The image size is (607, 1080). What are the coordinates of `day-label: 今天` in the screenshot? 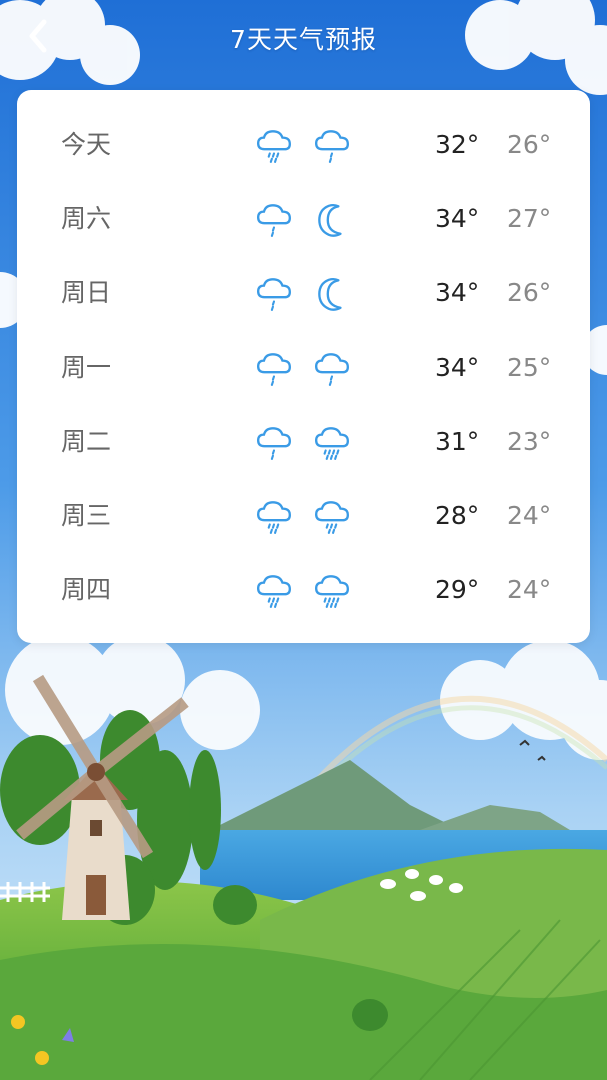 It's located at (86, 144).